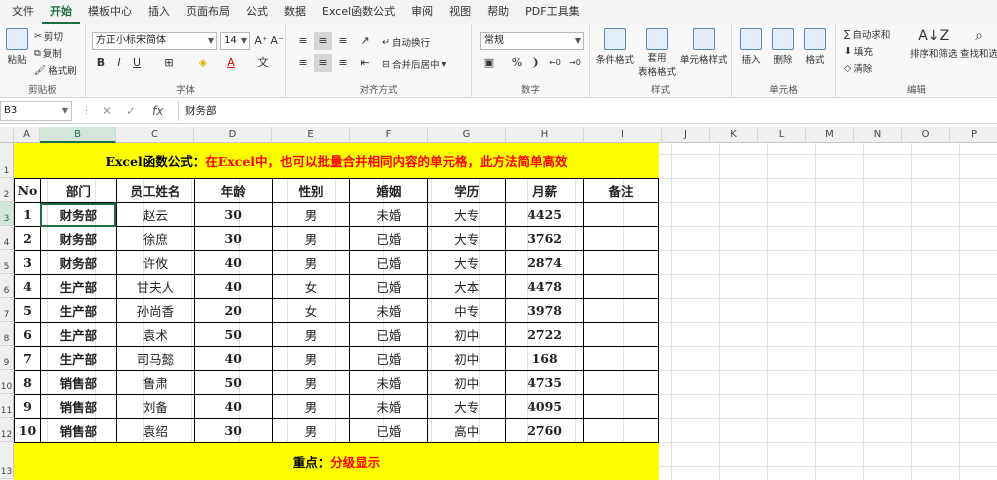  Describe the element at coordinates (532, 41) in the screenshot. I see `number-format-select: 常规 ▼` at that location.